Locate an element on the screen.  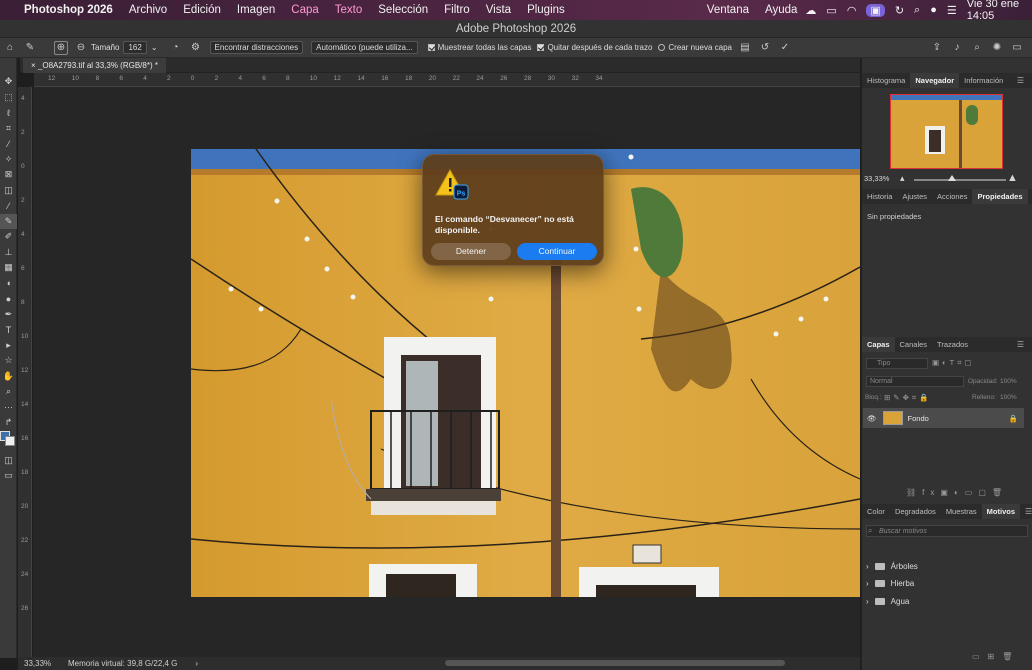
zoom-in-icon: ▲ is located at coordinates (1012, 178).